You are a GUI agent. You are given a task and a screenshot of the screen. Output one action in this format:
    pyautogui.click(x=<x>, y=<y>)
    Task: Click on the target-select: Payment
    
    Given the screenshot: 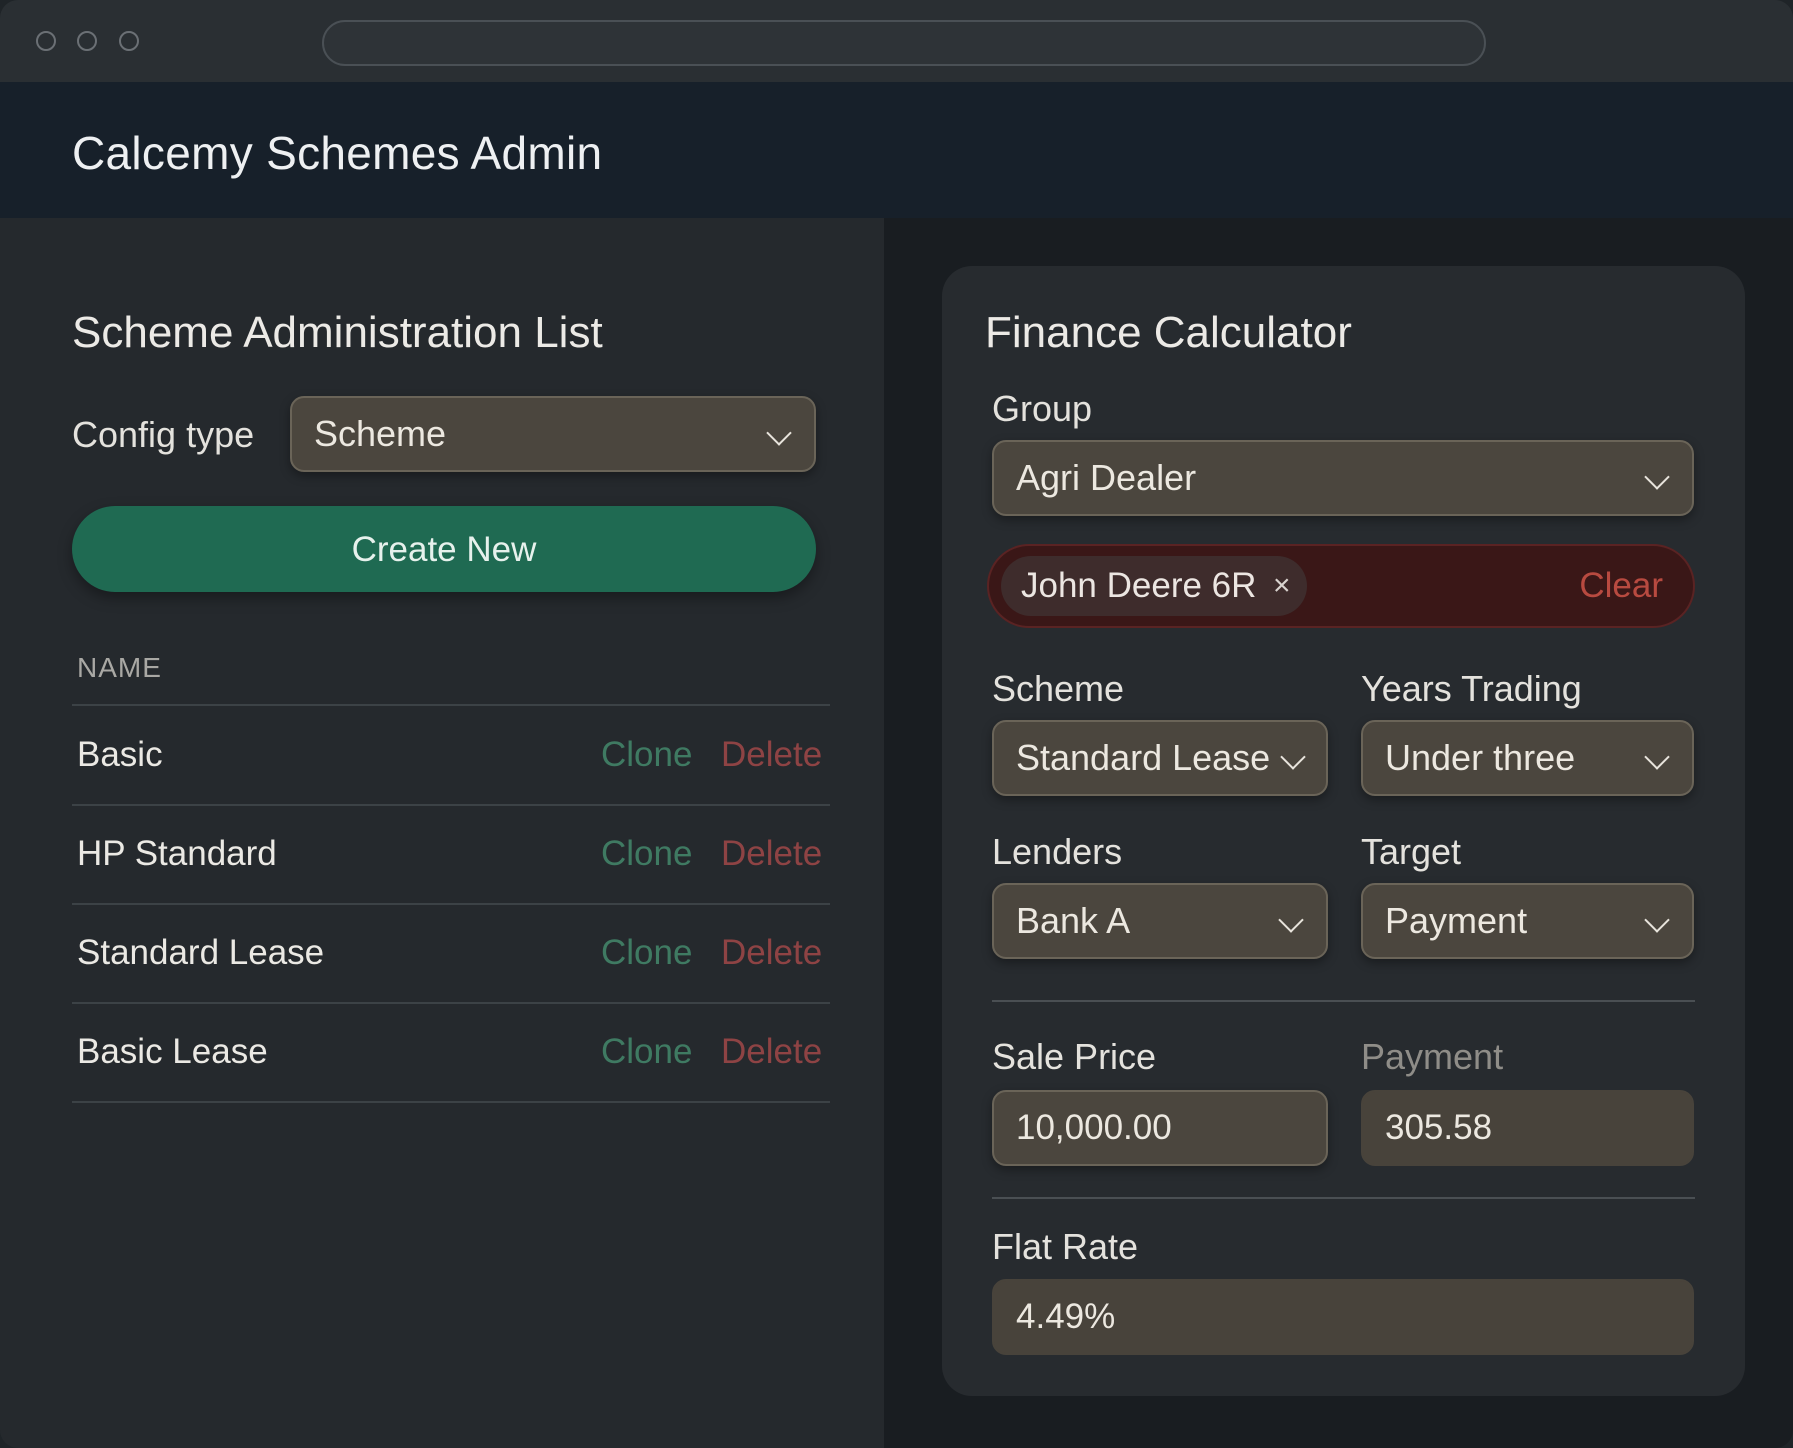 What is the action you would take?
    pyautogui.click(x=1527, y=921)
    